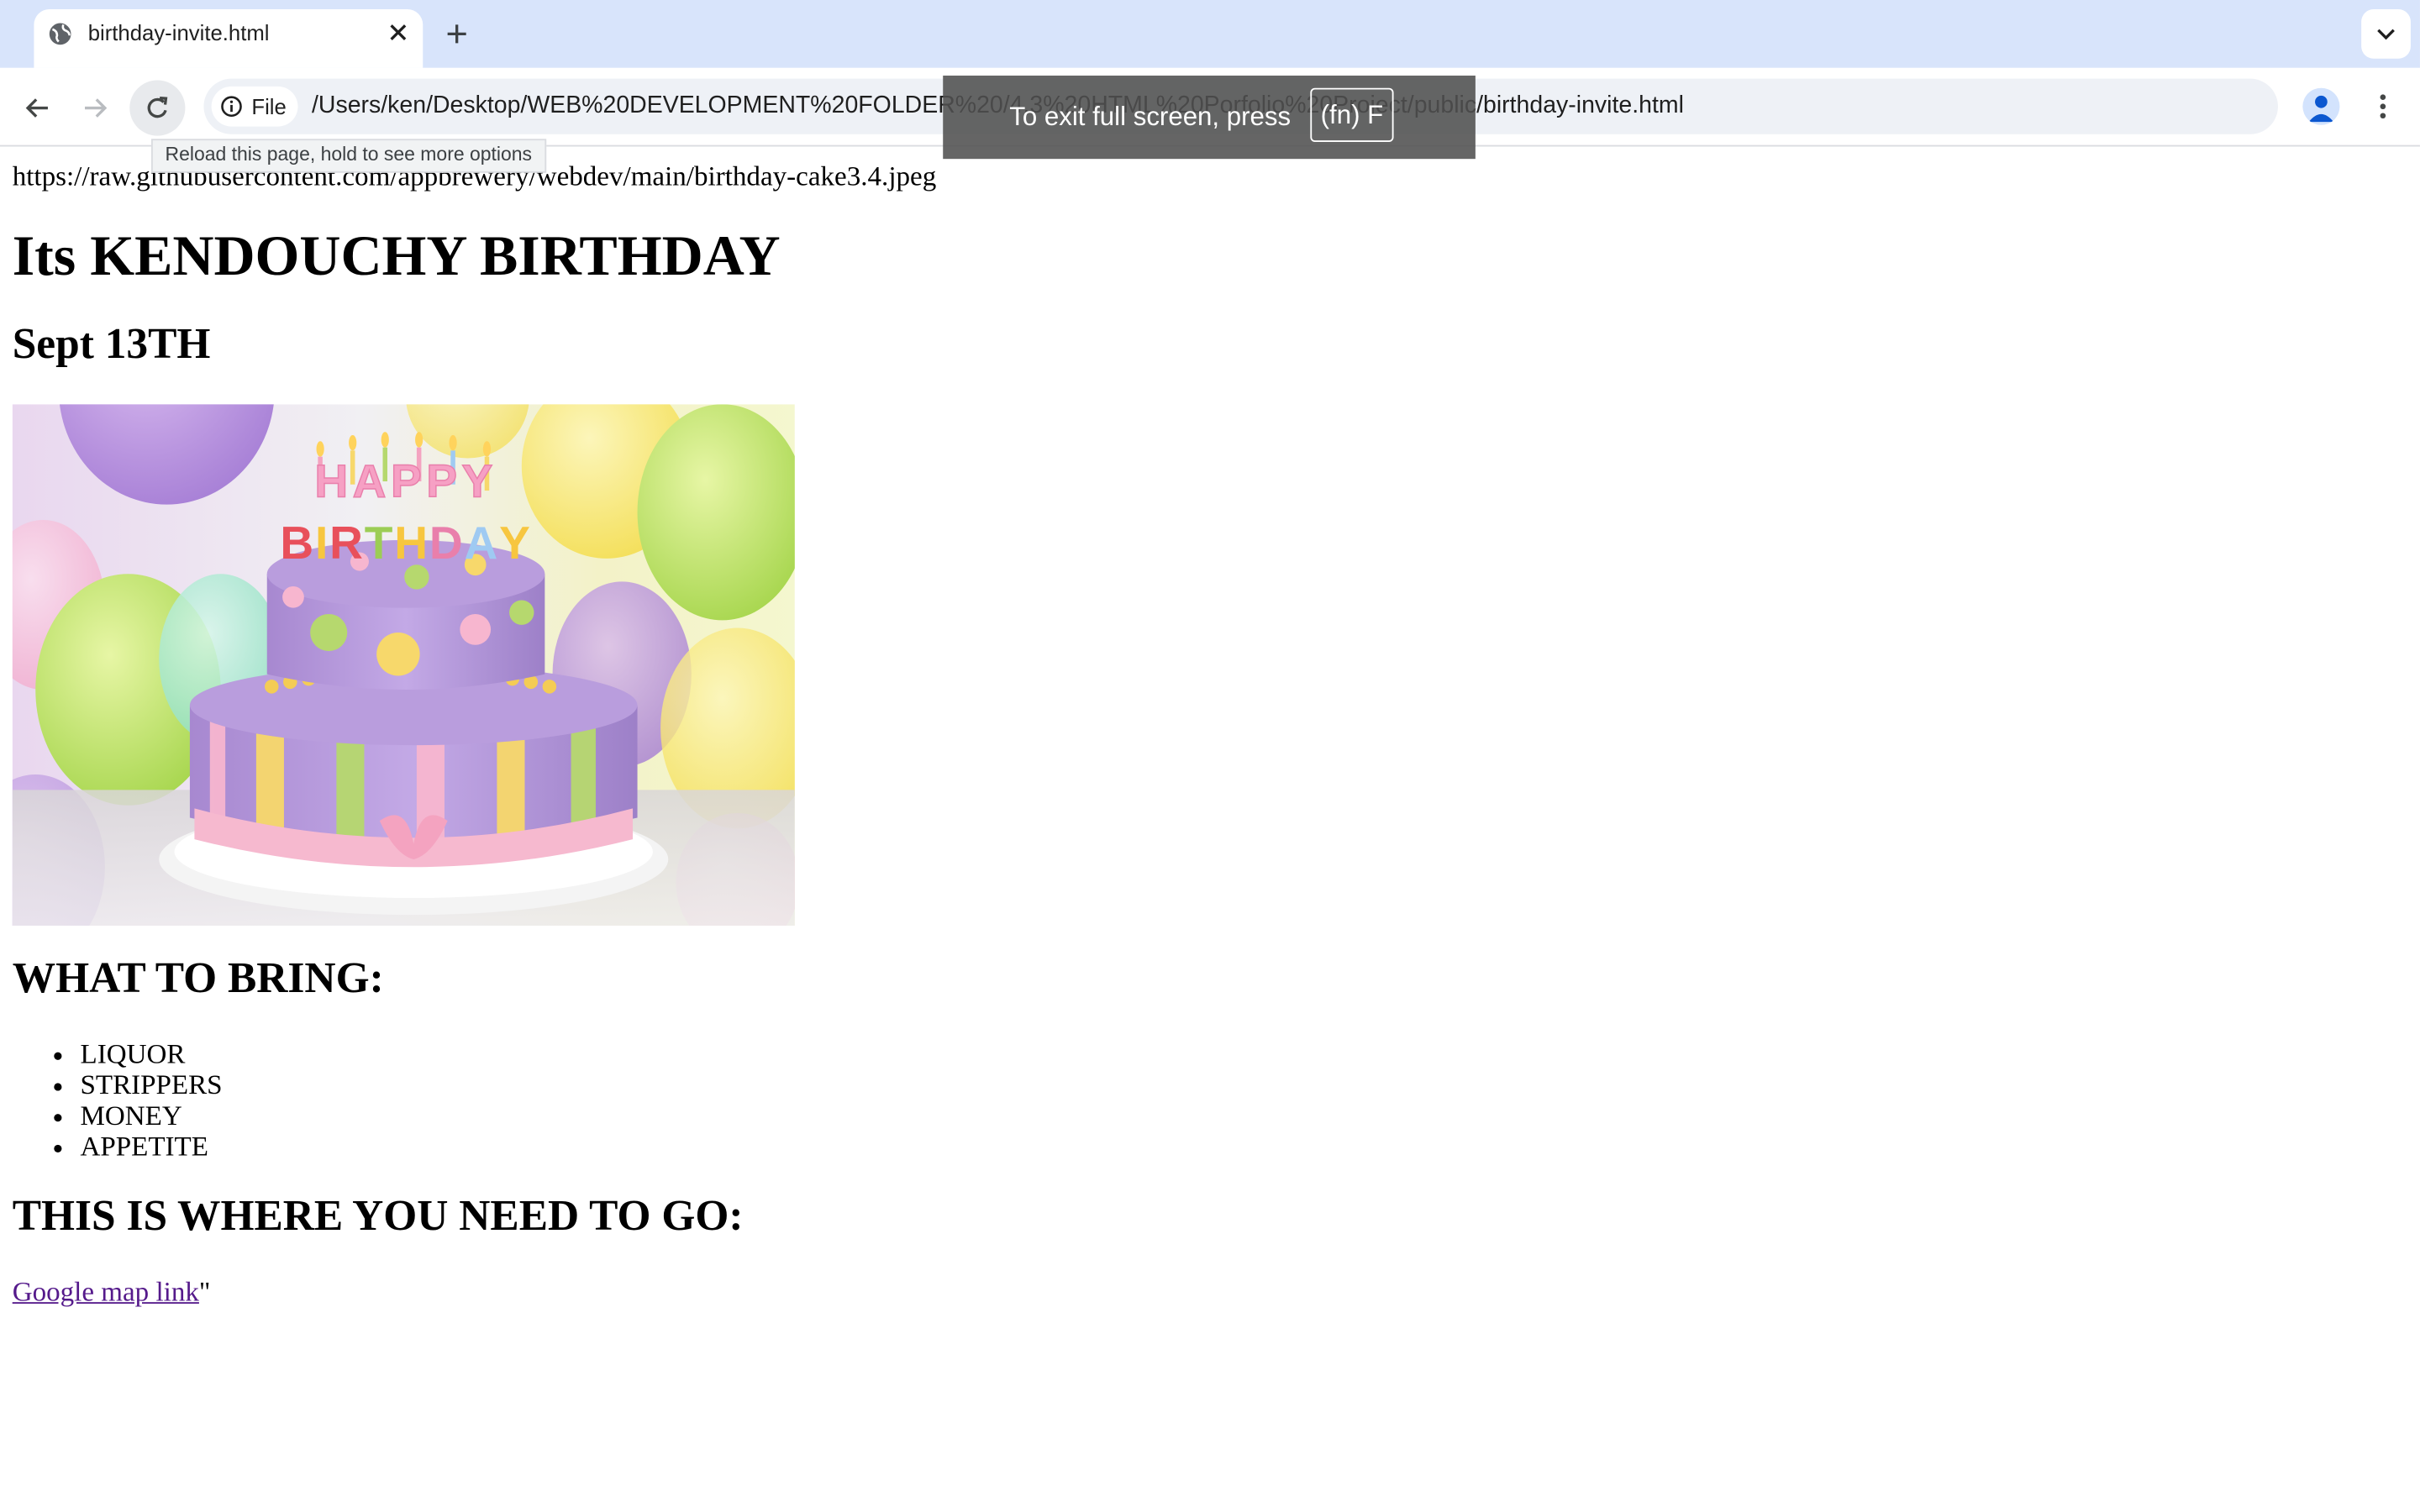 This screenshot has width=2420, height=1512. I want to click on profile-avatar-icon, so click(2321, 106).